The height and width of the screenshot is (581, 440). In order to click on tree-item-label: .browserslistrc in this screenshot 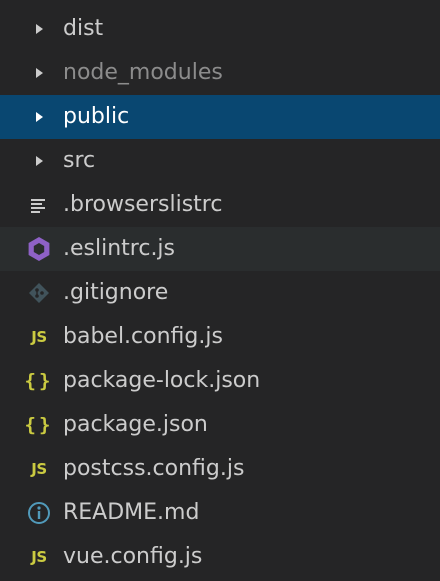, I will do `click(143, 204)`.